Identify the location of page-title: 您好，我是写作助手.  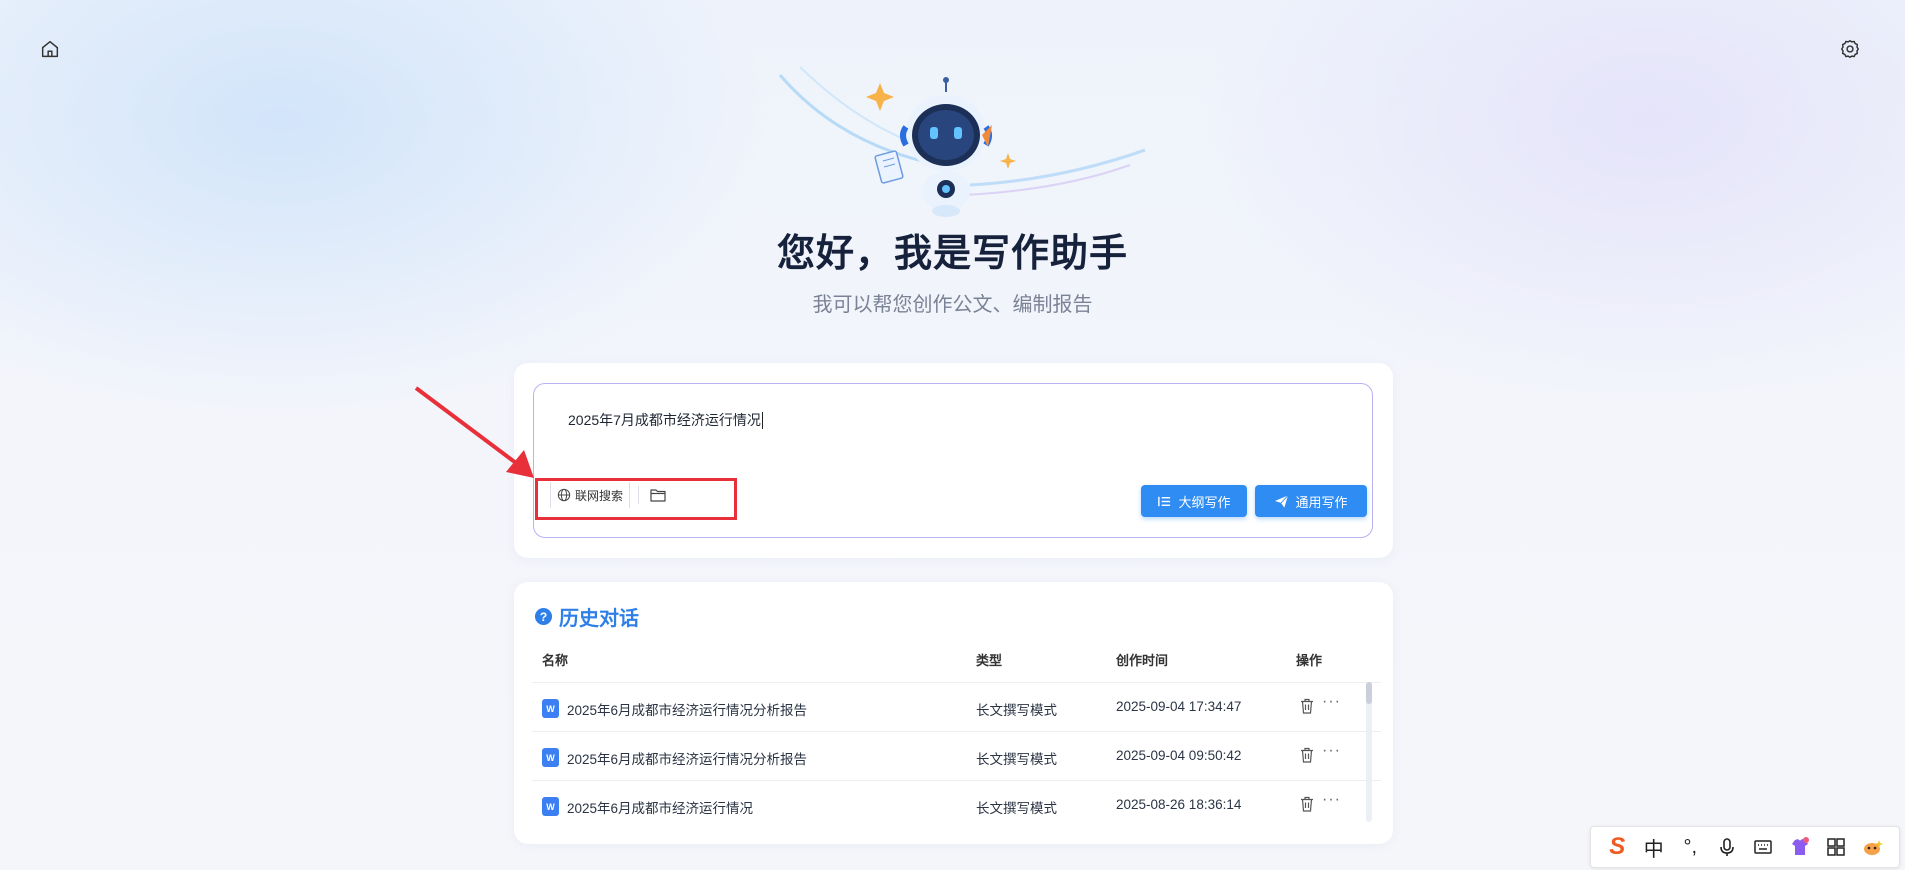
(952, 254).